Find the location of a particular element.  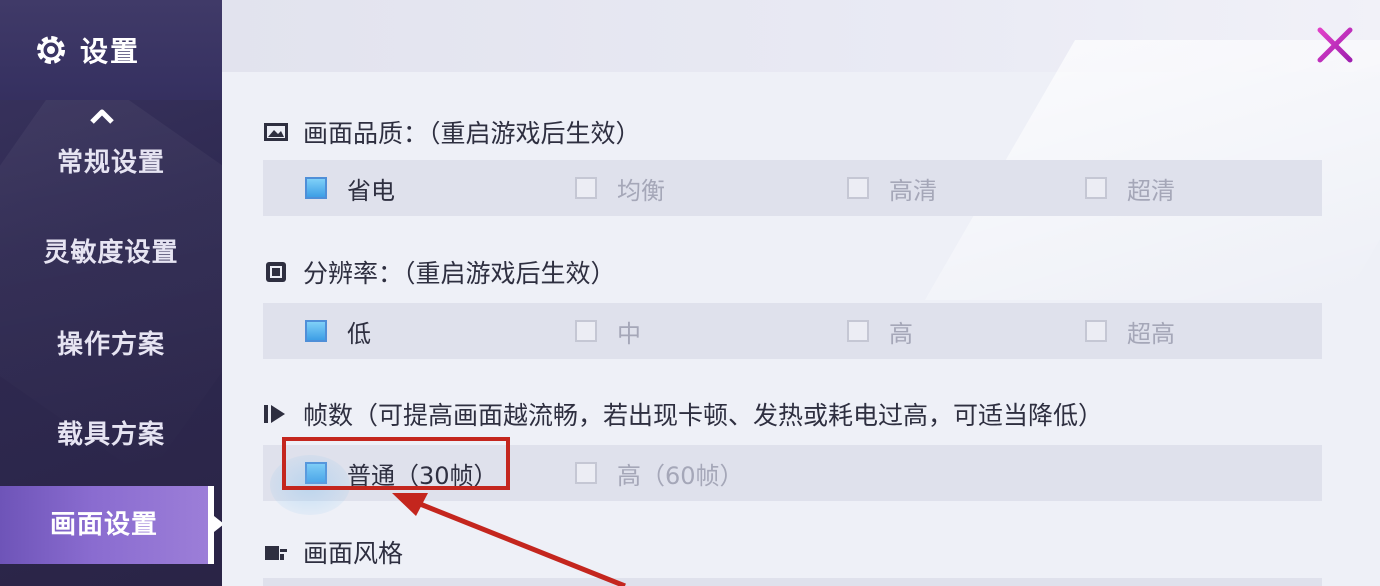

resolution-label-text: 分辨率：（重启游戏后生效） is located at coordinates (459, 273).